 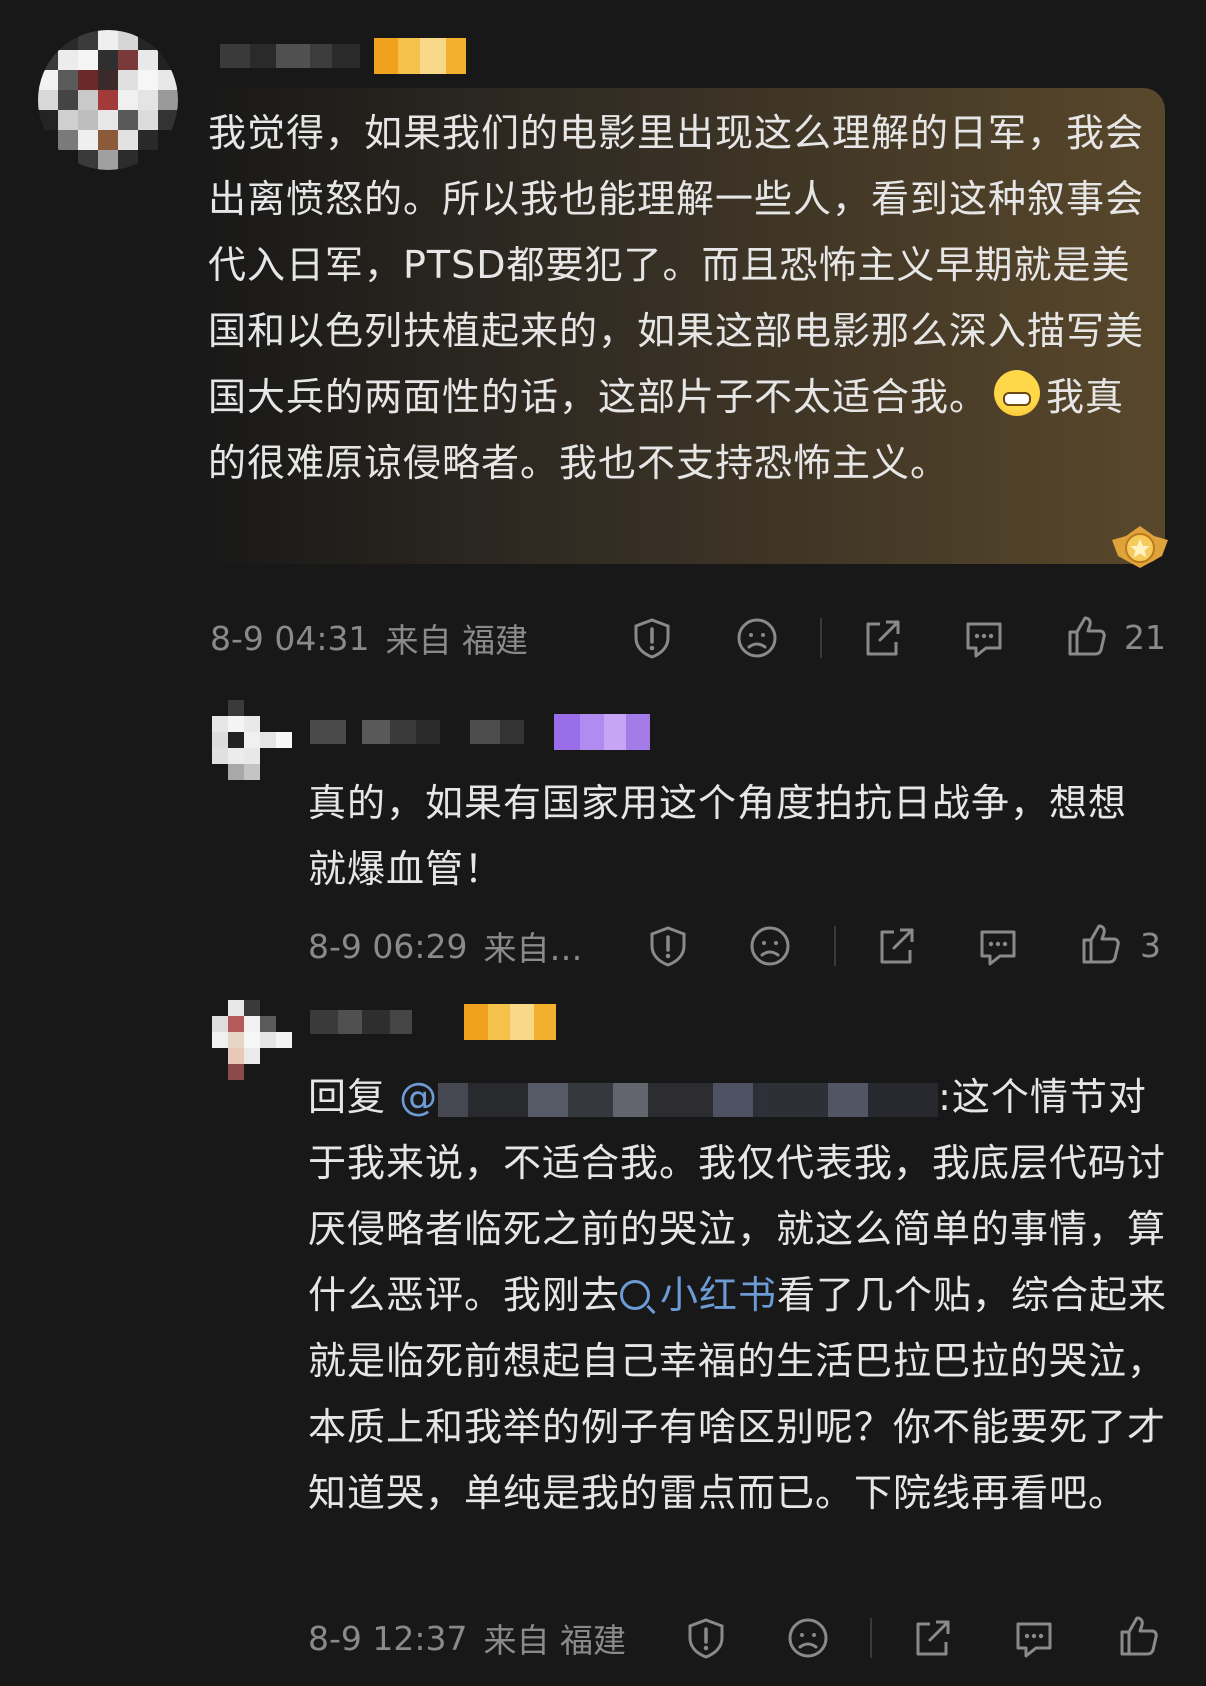 What do you see at coordinates (698, 1295) in the screenshot?
I see `search-link: 小红书` at bounding box center [698, 1295].